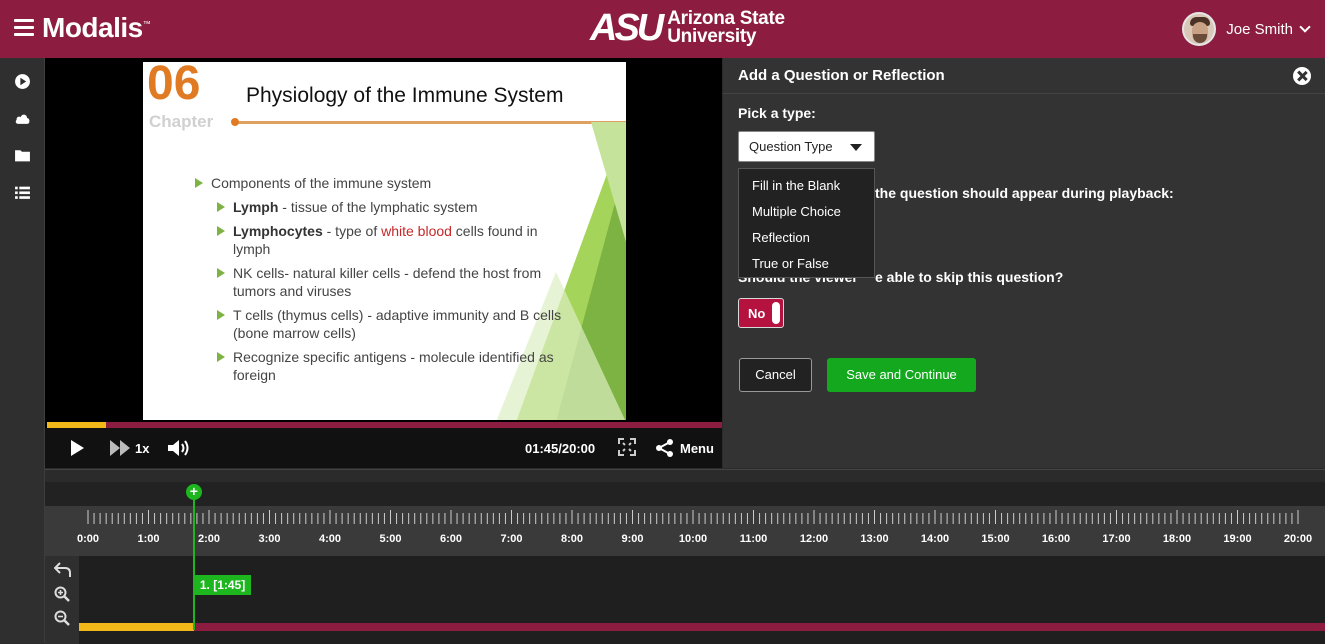  I want to click on menu-button: Menu, so click(697, 448).